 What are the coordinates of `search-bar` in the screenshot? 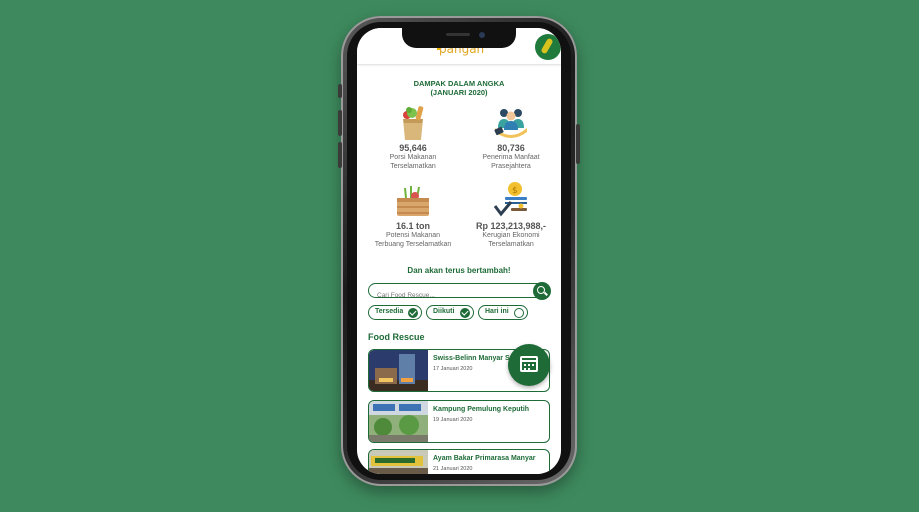 It's located at (459, 291).